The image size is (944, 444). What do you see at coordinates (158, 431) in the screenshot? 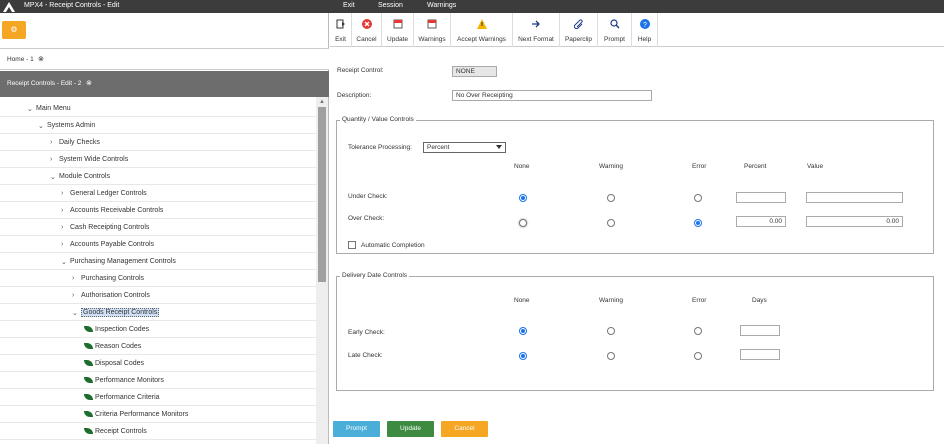
I see `tree-item: Receipt Controls` at bounding box center [158, 431].